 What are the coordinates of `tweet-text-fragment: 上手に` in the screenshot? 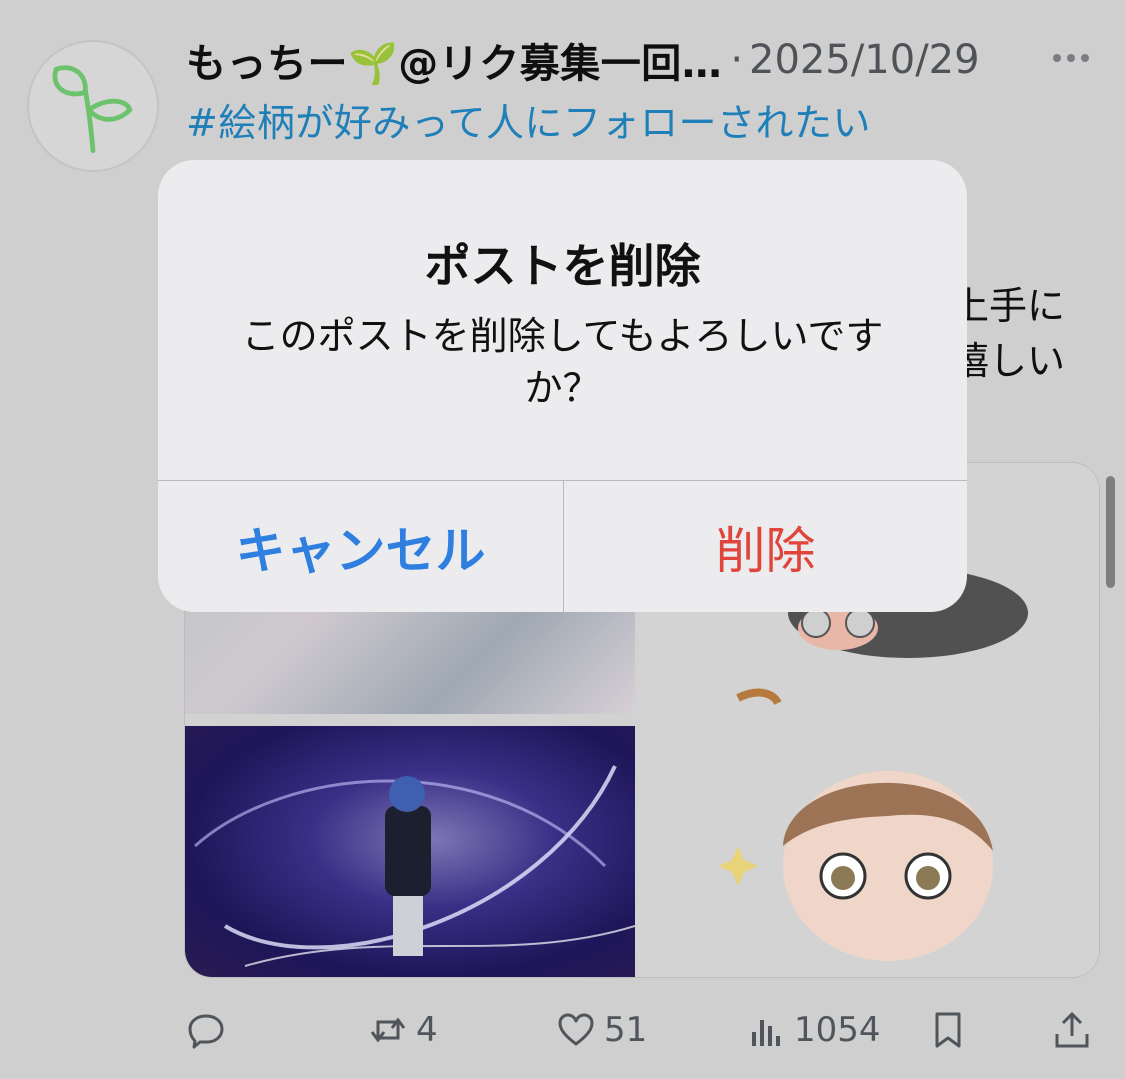 It's located at (1007, 306).